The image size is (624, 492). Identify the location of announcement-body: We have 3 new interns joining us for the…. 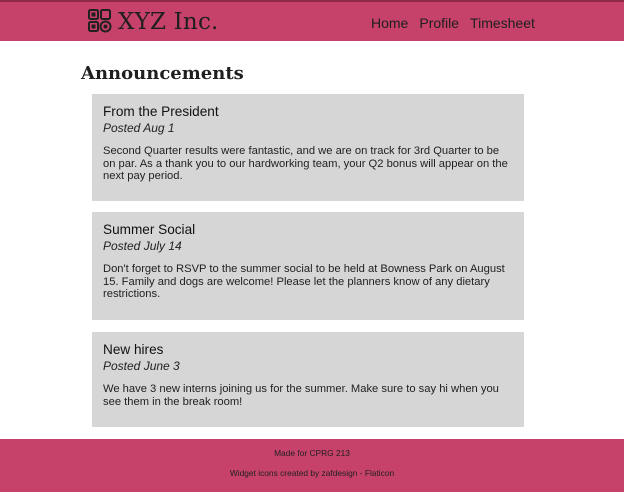
(301, 395).